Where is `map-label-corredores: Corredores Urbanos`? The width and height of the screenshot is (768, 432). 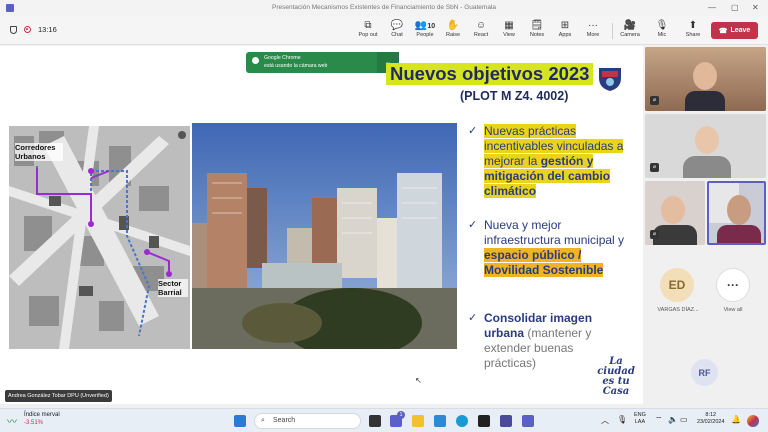 map-label-corredores: Corredores Urbanos is located at coordinates (39, 152).